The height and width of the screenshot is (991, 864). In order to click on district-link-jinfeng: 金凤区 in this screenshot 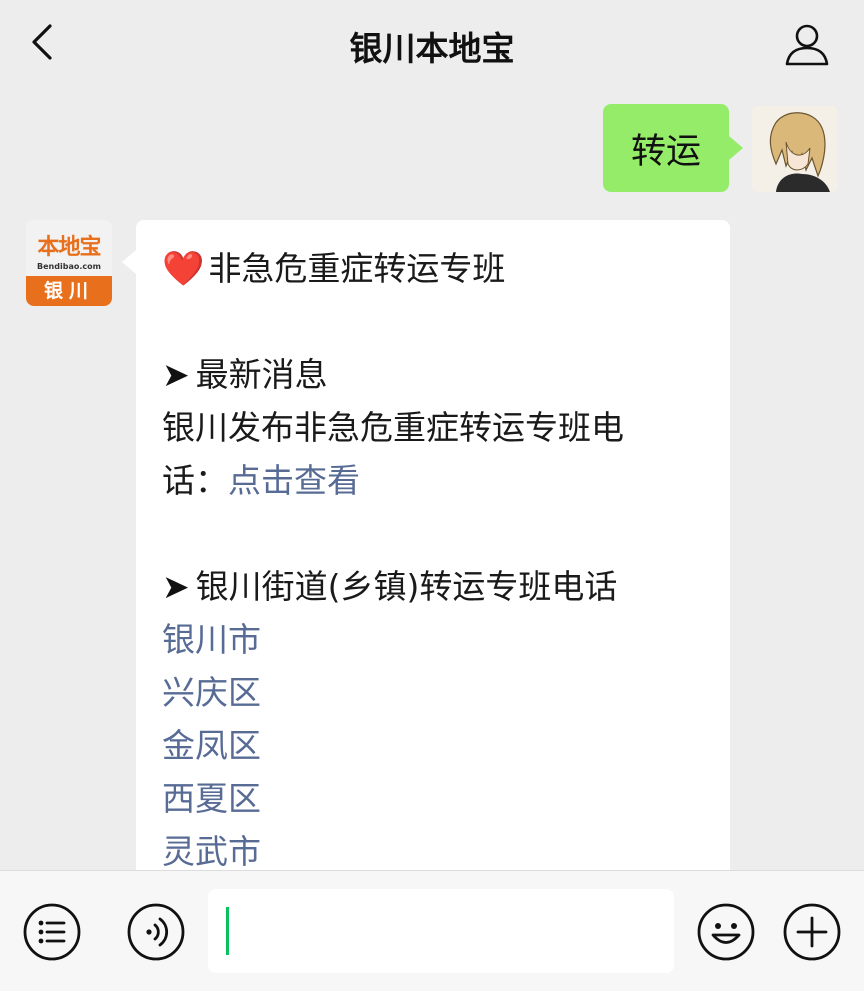, I will do `click(433, 745)`.